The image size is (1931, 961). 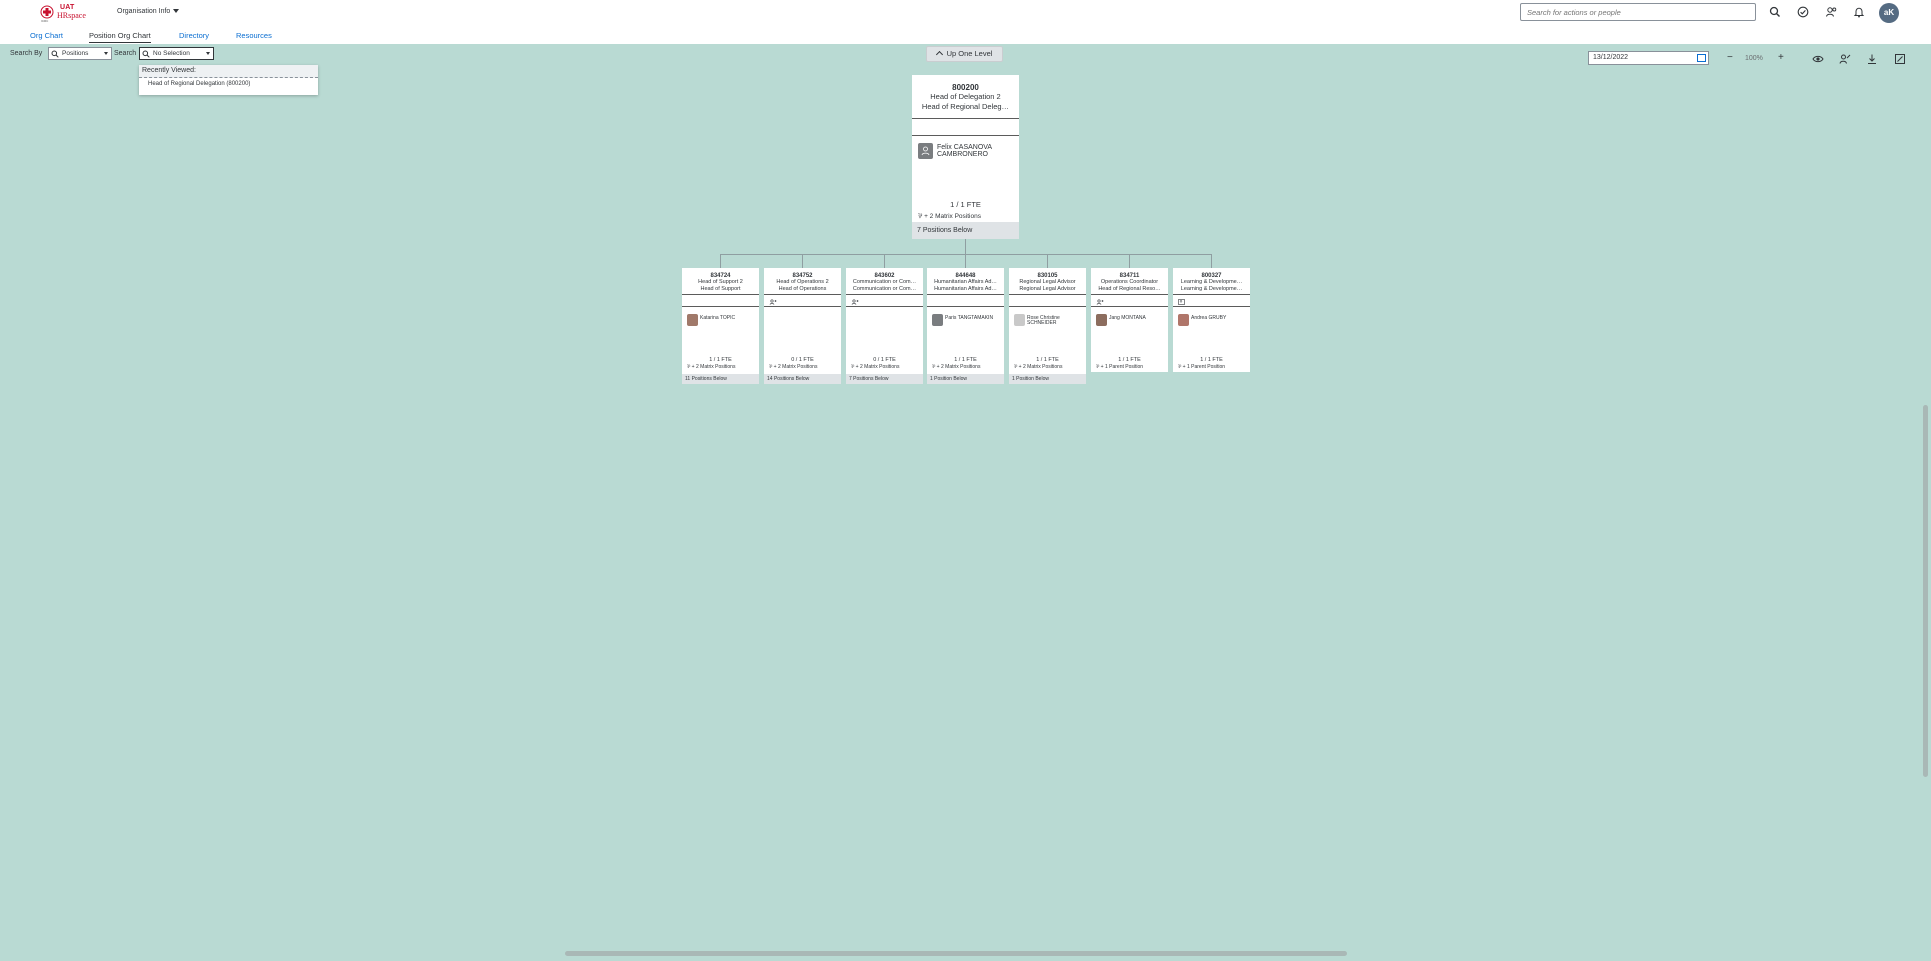 What do you see at coordinates (148, 11) in the screenshot?
I see `app-menu-button: Organisation Info` at bounding box center [148, 11].